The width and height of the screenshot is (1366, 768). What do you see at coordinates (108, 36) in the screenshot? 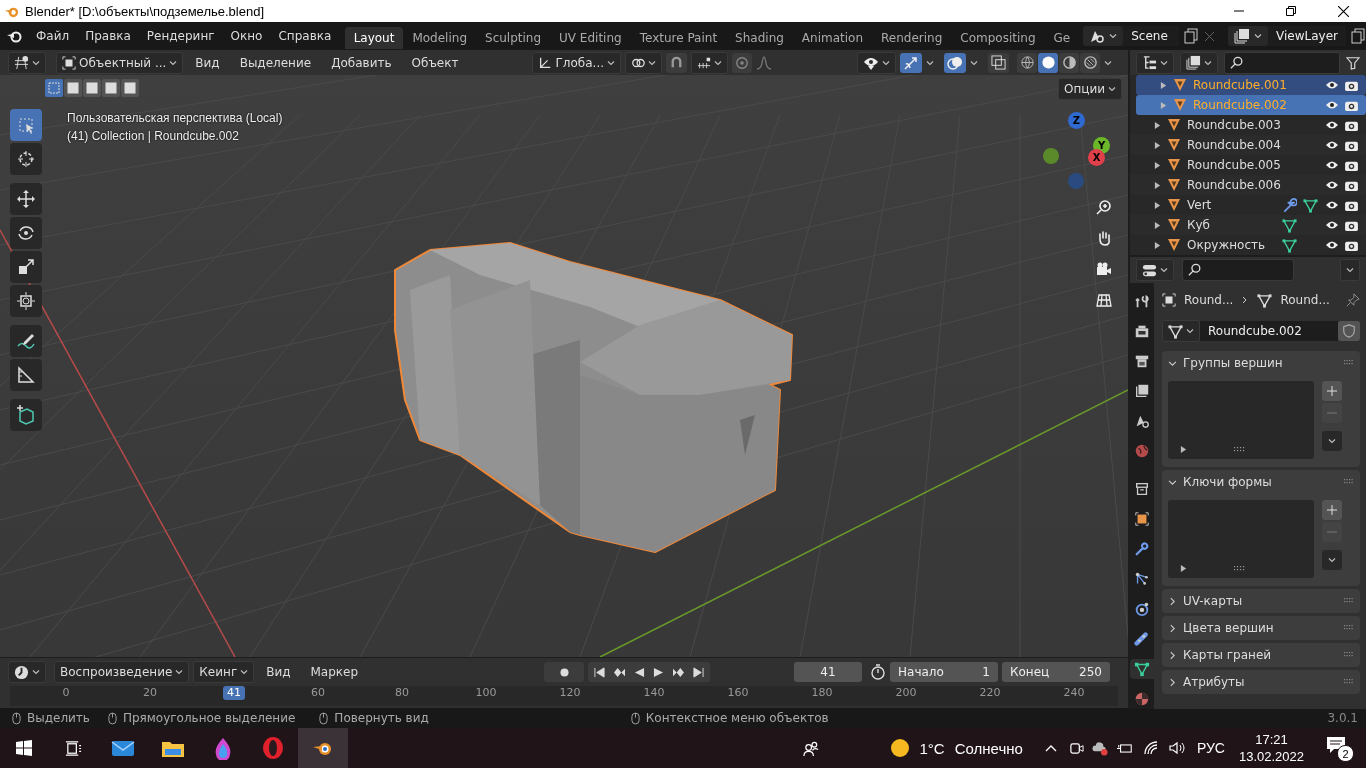
I see `menu-item: Правка` at bounding box center [108, 36].